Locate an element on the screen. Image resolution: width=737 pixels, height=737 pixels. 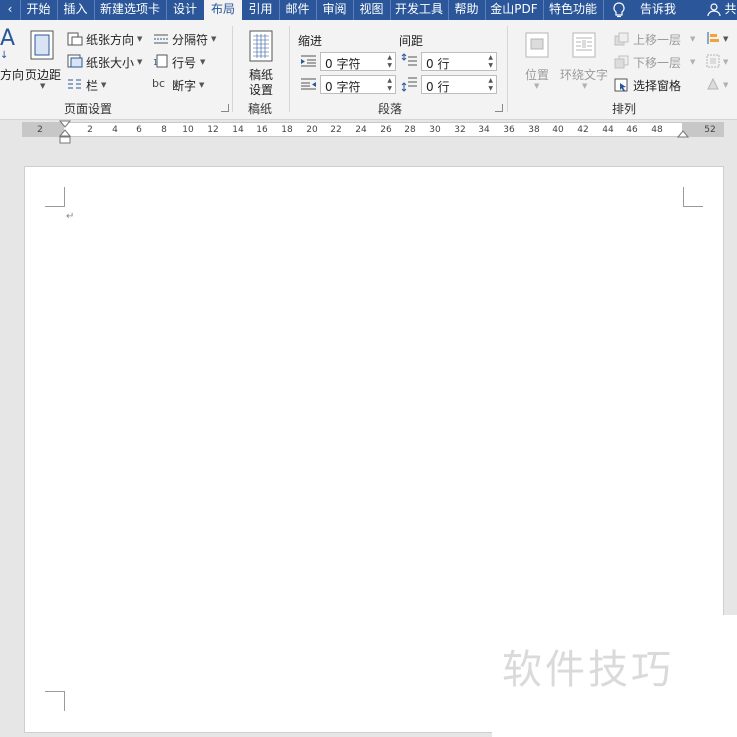
tab-view: 视图 is located at coordinates (372, 10).